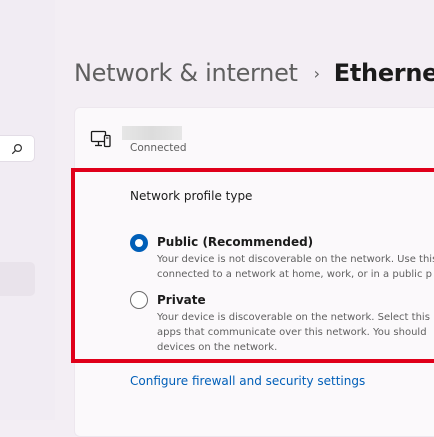  Describe the element at coordinates (17, 279) in the screenshot. I see `sidebar-item-selected` at that location.